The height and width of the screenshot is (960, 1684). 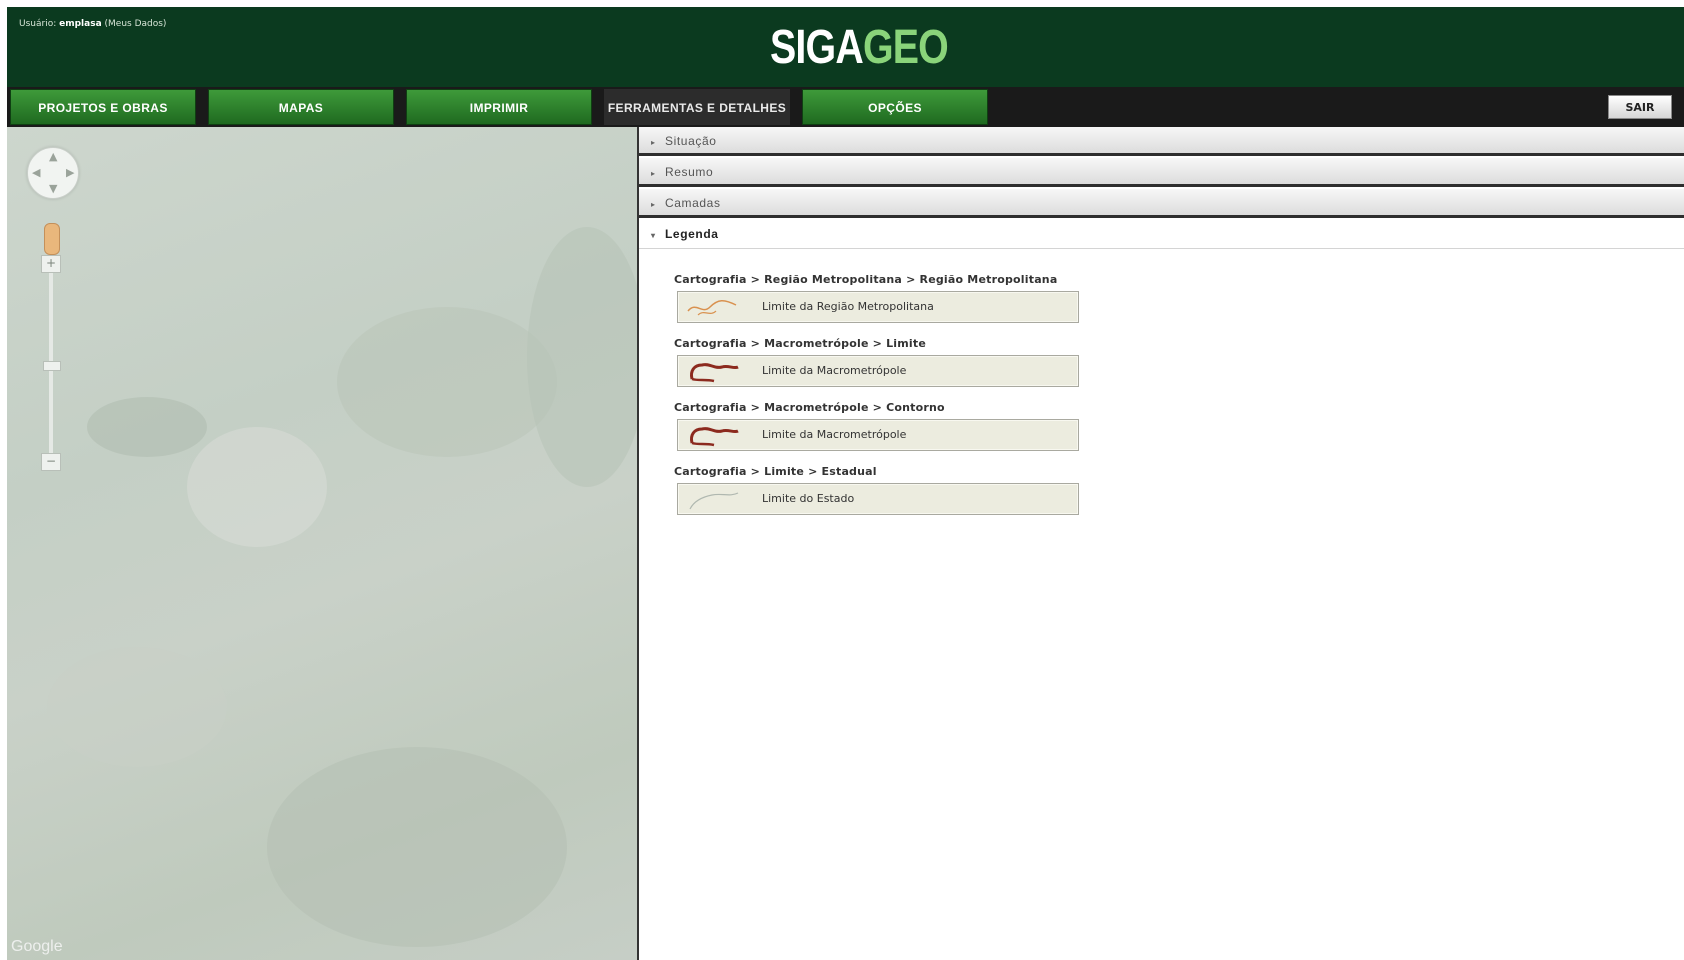 What do you see at coordinates (1161, 234) in the screenshot?
I see `section-legenda: ▾ Legenda` at bounding box center [1161, 234].